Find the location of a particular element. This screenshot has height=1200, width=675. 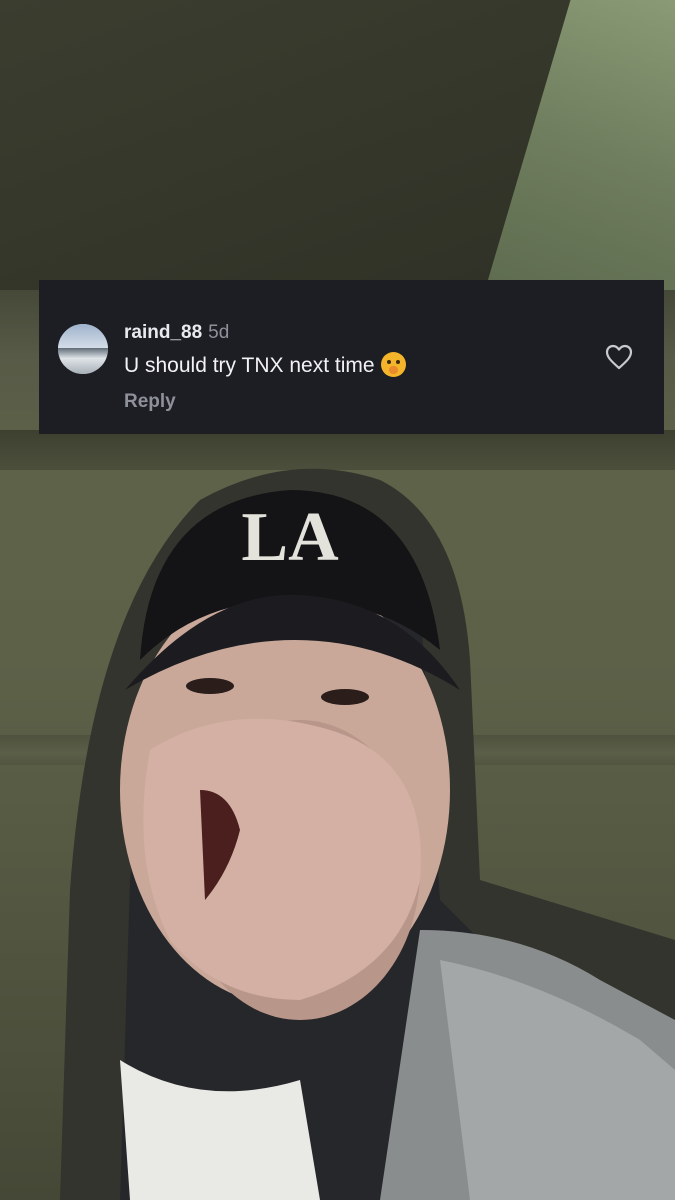

heart-outline-icon is located at coordinates (619, 357).